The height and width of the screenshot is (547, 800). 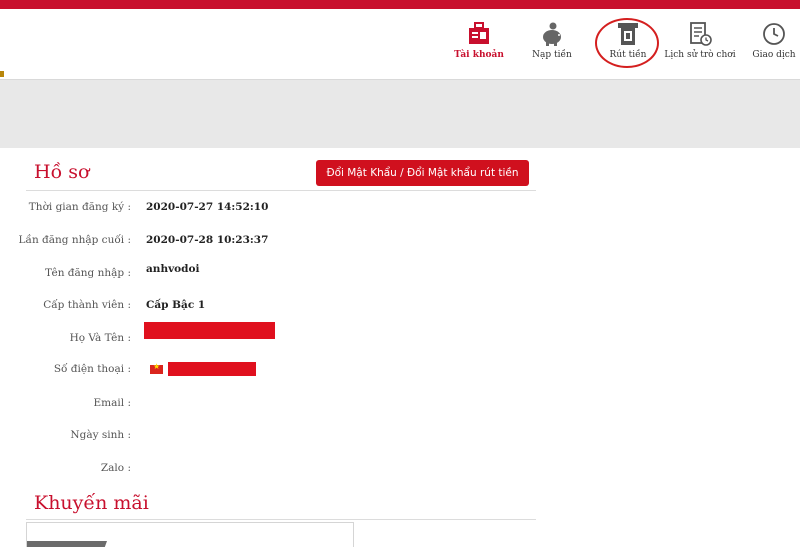 I want to click on full-name-redacted, so click(x=209, y=330).